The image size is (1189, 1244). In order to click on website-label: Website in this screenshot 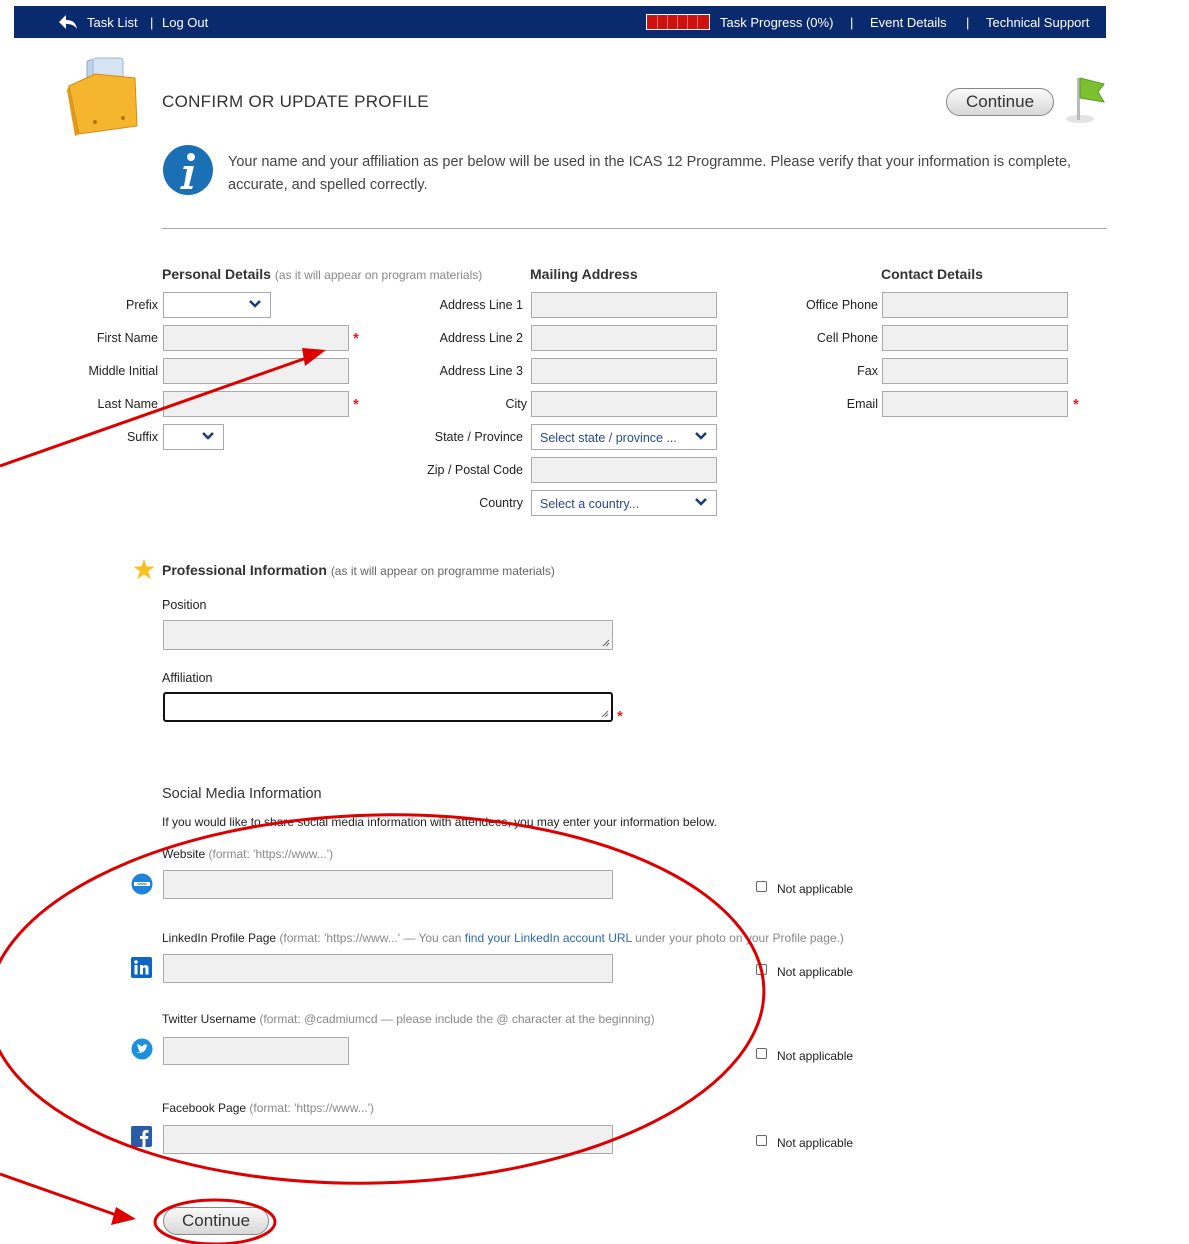, I will do `click(184, 854)`.